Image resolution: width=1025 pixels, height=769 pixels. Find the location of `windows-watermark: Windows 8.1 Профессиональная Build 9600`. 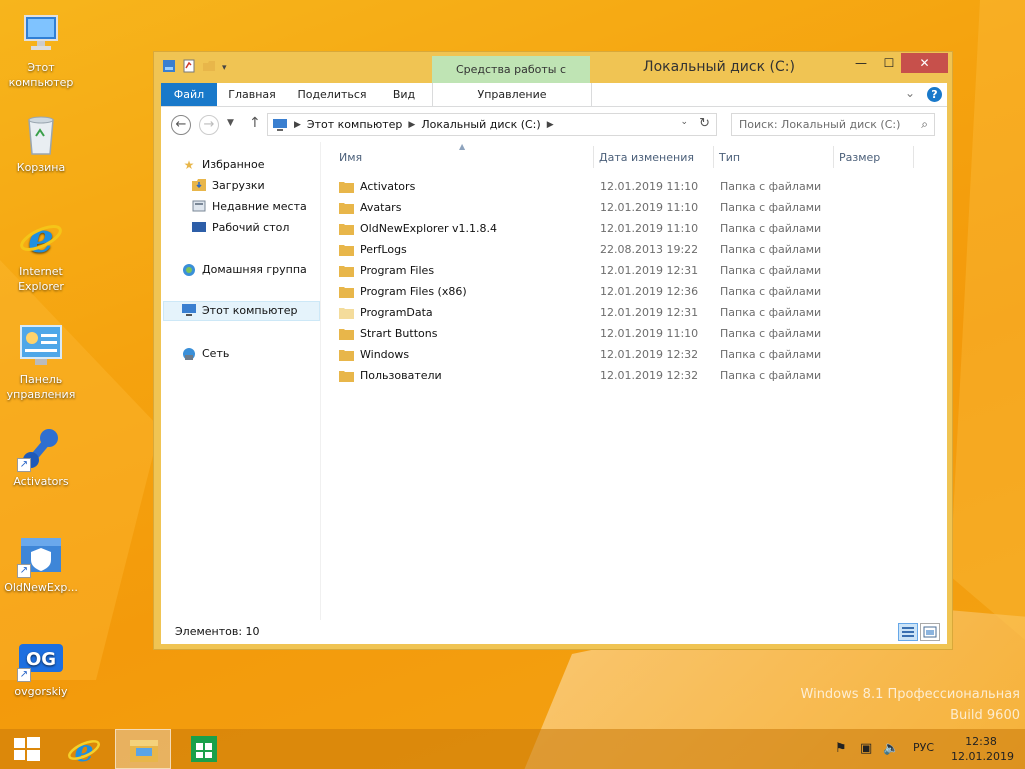

windows-watermark: Windows 8.1 Профессиональная Build 9600 is located at coordinates (910, 705).